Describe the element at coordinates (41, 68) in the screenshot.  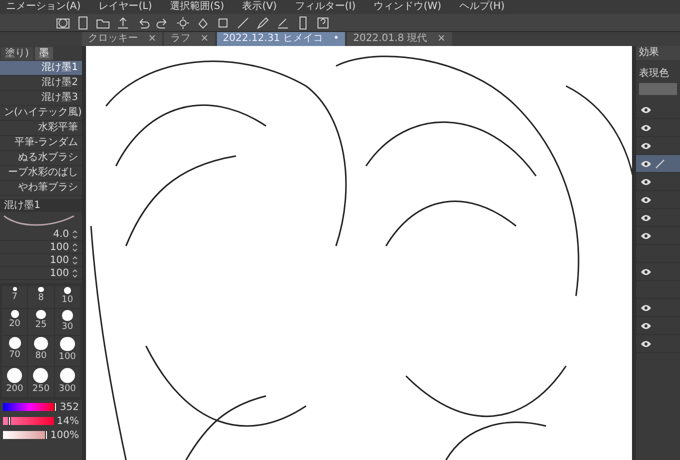
I see `brush-item: 混け墨1` at that location.